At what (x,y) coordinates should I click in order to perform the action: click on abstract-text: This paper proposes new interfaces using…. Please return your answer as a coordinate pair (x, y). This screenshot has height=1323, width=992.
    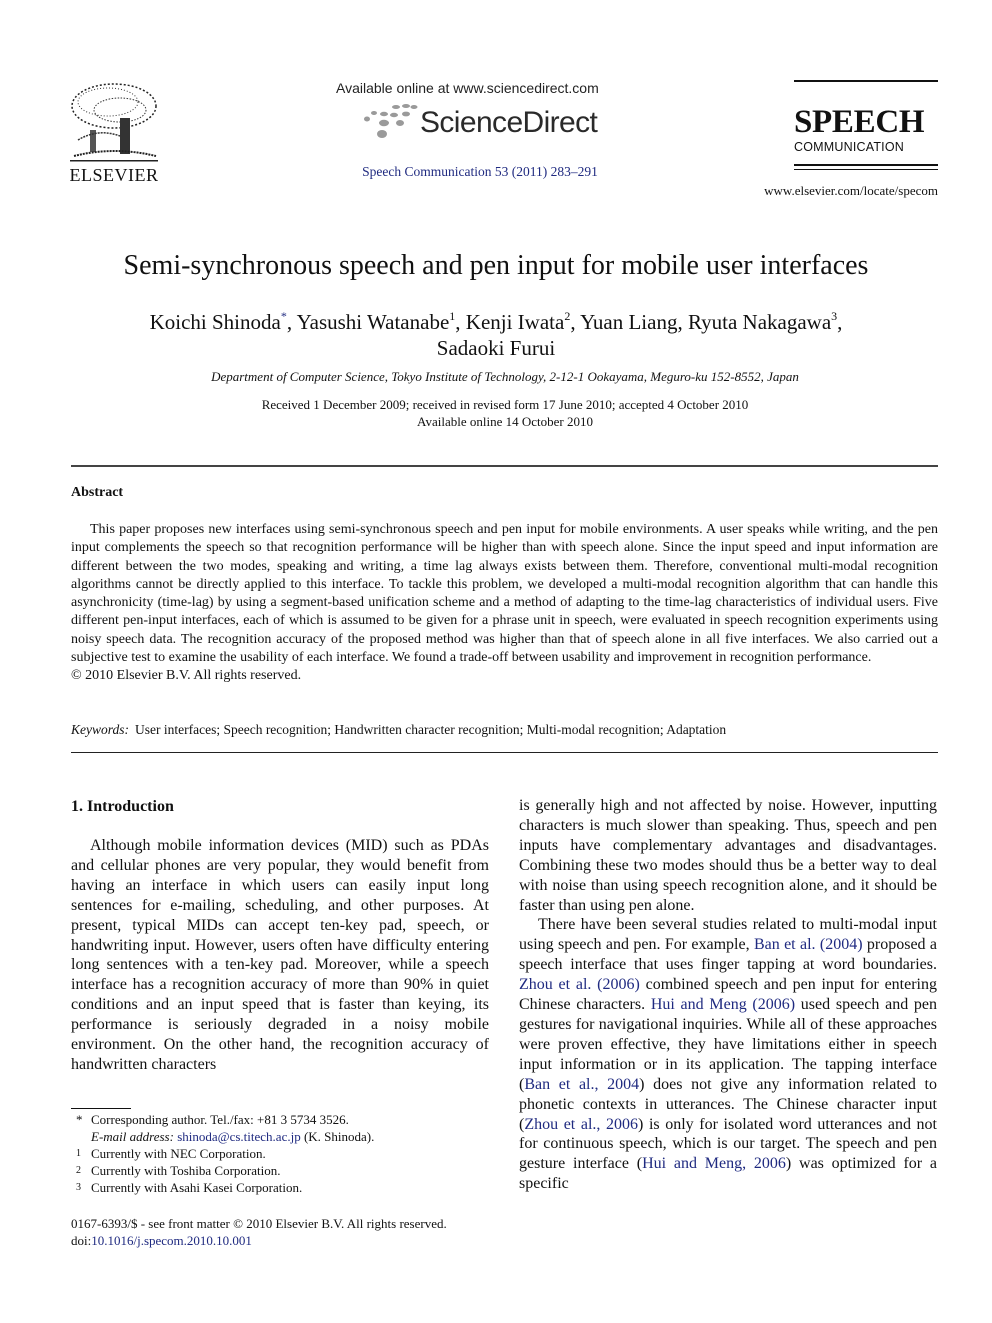
    Looking at the image, I should click on (504, 594).